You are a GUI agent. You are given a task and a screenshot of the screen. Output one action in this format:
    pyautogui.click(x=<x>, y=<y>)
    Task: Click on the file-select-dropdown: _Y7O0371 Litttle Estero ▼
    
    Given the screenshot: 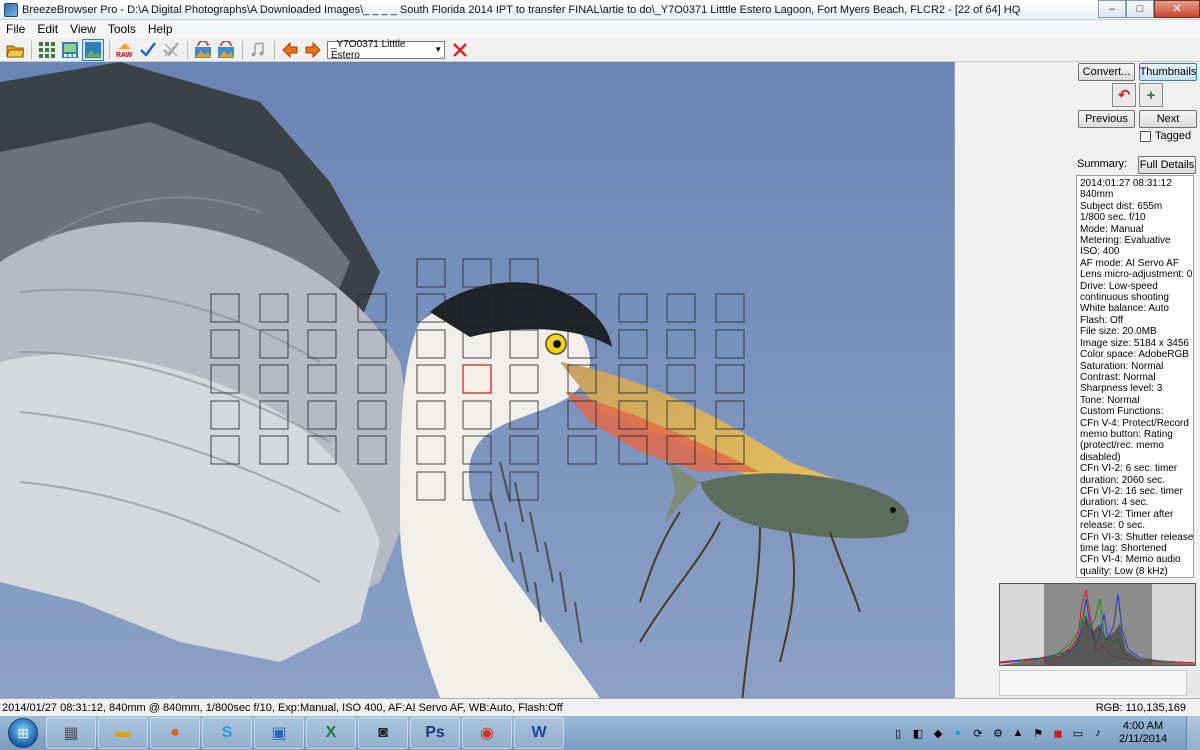 What is the action you would take?
    pyautogui.click(x=386, y=49)
    